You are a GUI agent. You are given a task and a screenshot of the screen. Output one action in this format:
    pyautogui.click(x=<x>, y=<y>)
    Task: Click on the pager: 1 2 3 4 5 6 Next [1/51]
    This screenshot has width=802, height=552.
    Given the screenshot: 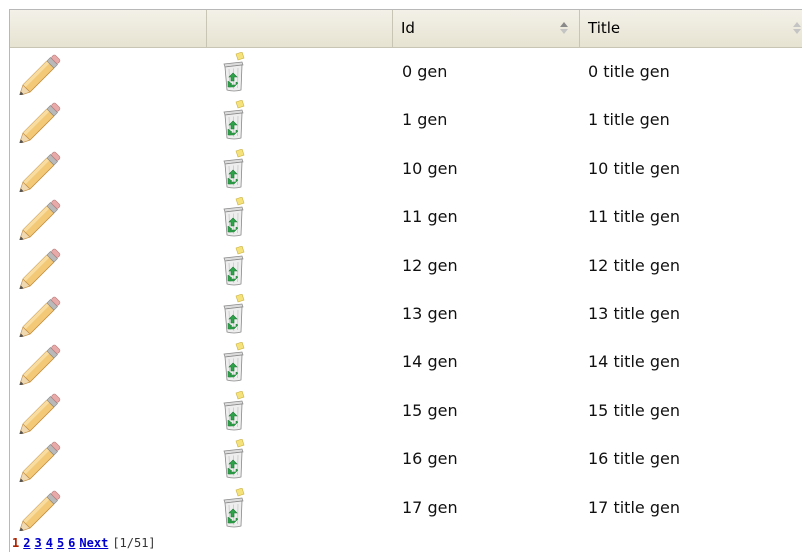 What is the action you would take?
    pyautogui.click(x=161, y=543)
    